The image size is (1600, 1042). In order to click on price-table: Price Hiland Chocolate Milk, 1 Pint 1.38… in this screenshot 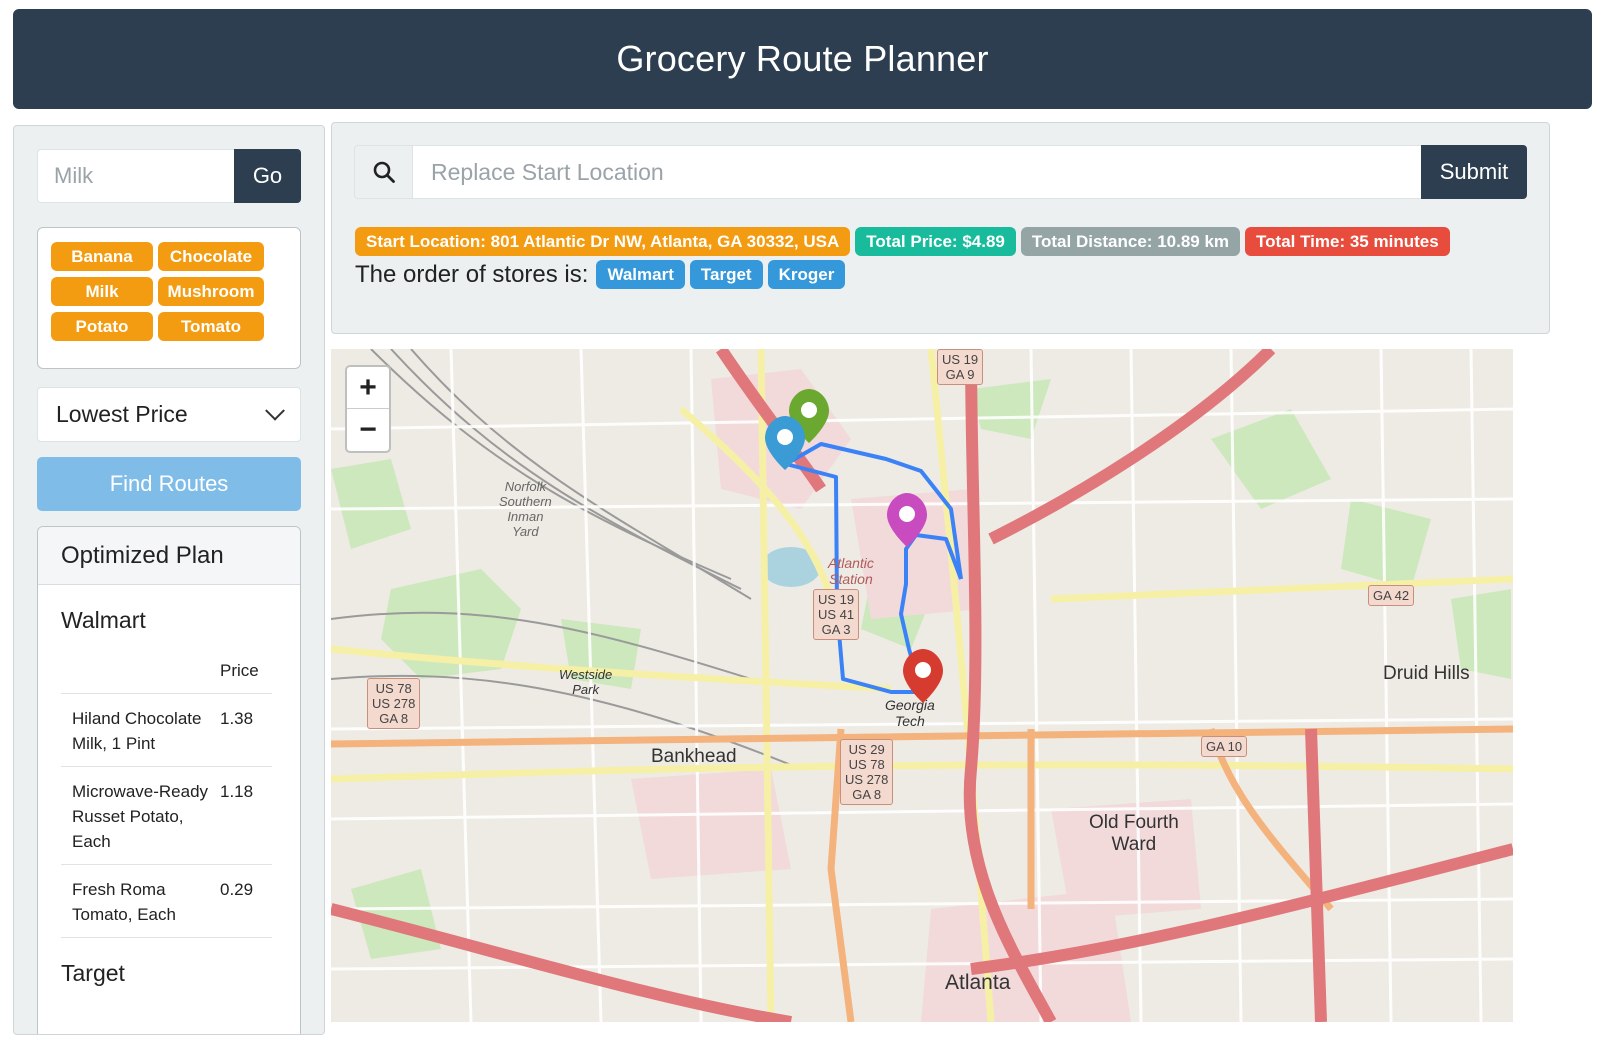, I will do `click(166, 795)`.